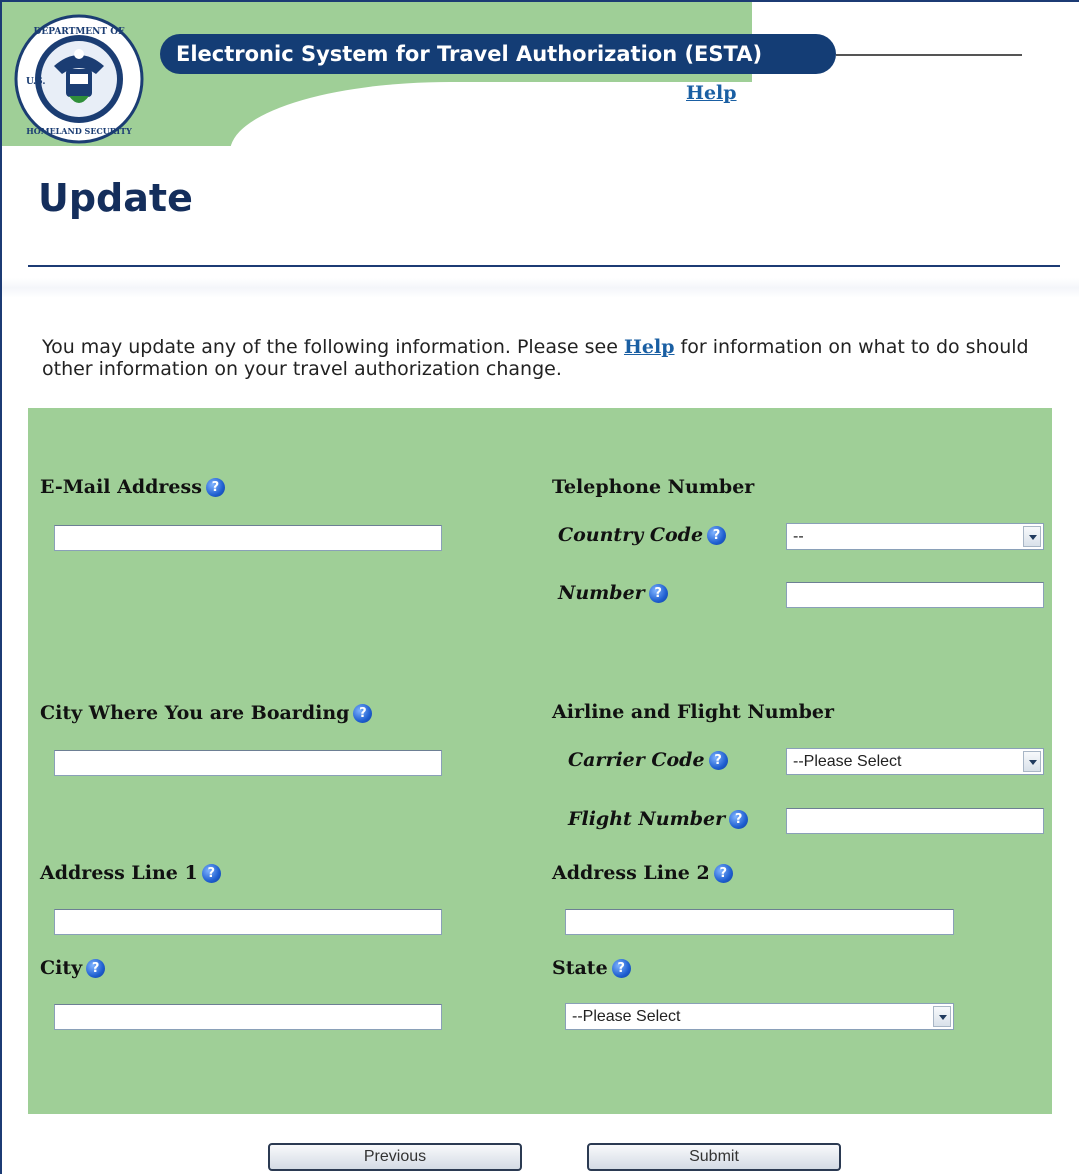  I want to click on country-code-label-text: Country Code, so click(631, 535).